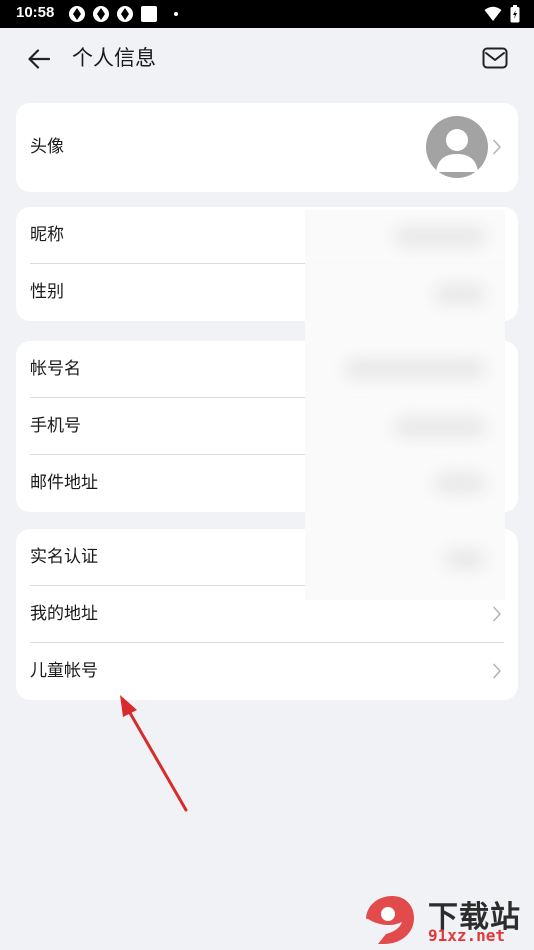 The width and height of the screenshot is (534, 950). I want to click on real-name-label: 实名认证, so click(64, 557).